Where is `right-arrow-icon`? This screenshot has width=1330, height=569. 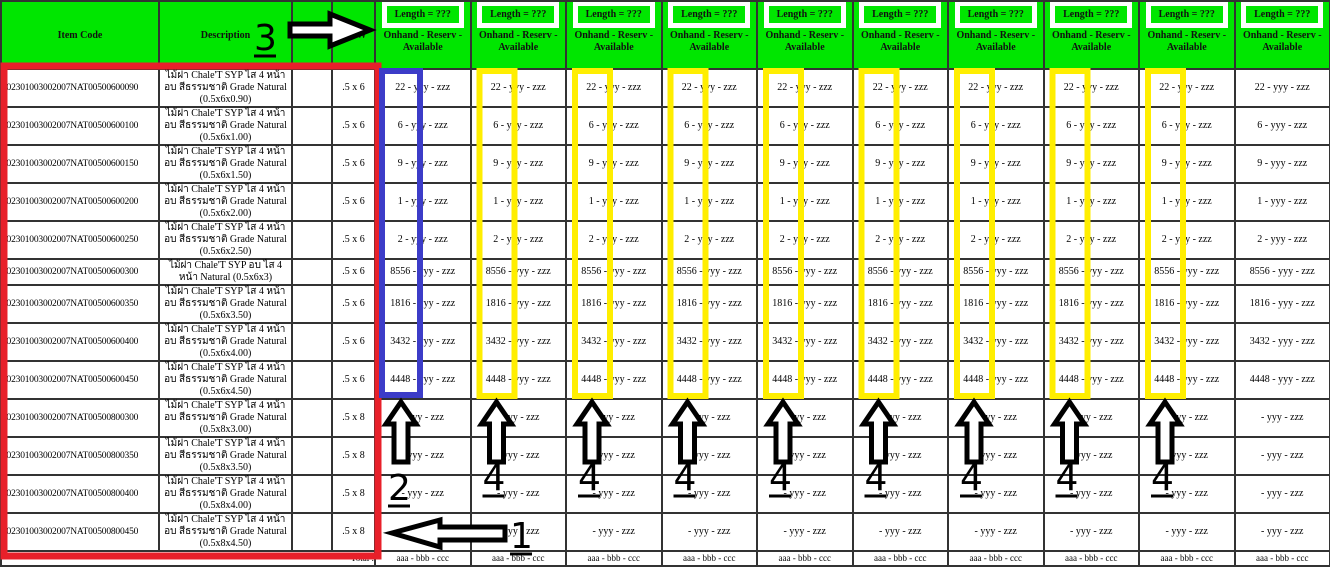 right-arrow-icon is located at coordinates (332, 30).